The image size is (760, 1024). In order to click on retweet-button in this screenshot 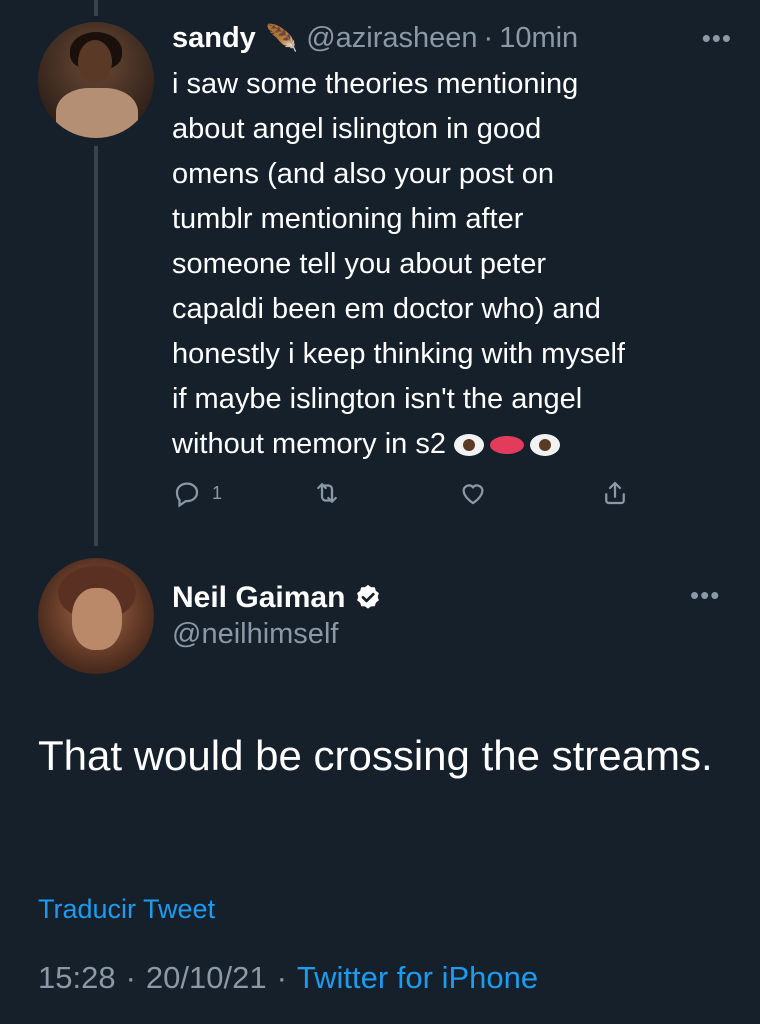, I will do `click(327, 493)`.